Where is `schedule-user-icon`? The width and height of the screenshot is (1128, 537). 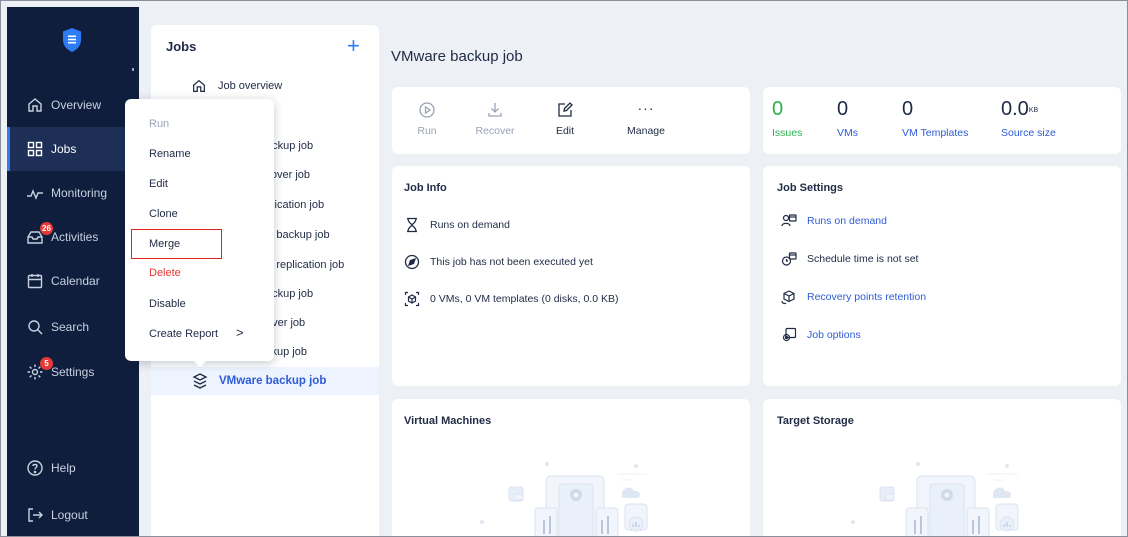 schedule-user-icon is located at coordinates (789, 220).